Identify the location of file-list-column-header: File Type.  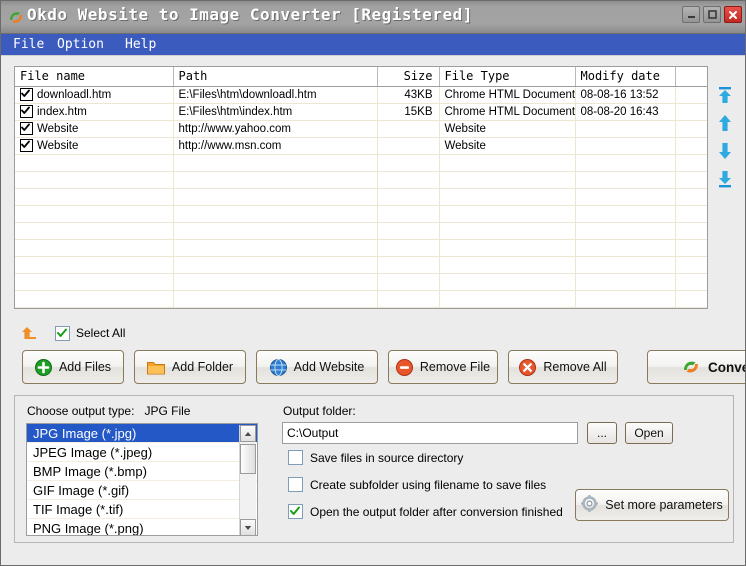
(507, 77).